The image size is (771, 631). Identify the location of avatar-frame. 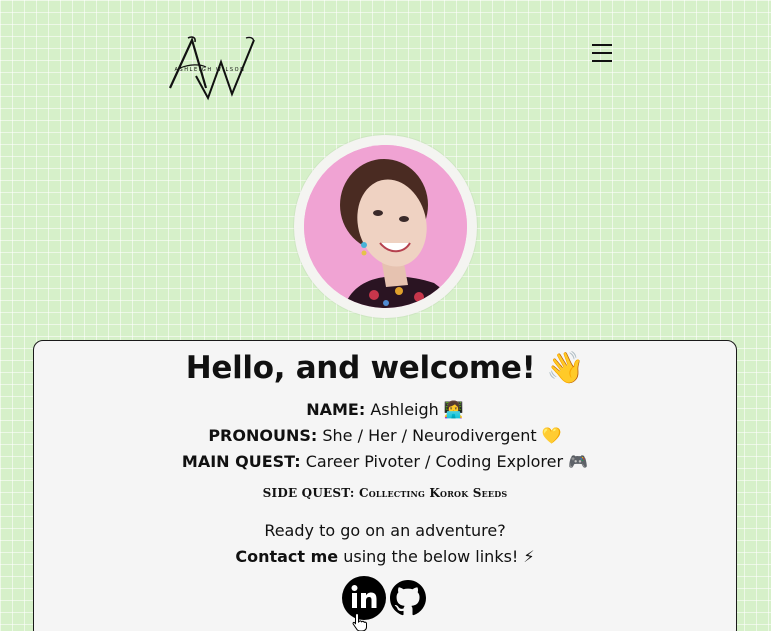
(385, 226).